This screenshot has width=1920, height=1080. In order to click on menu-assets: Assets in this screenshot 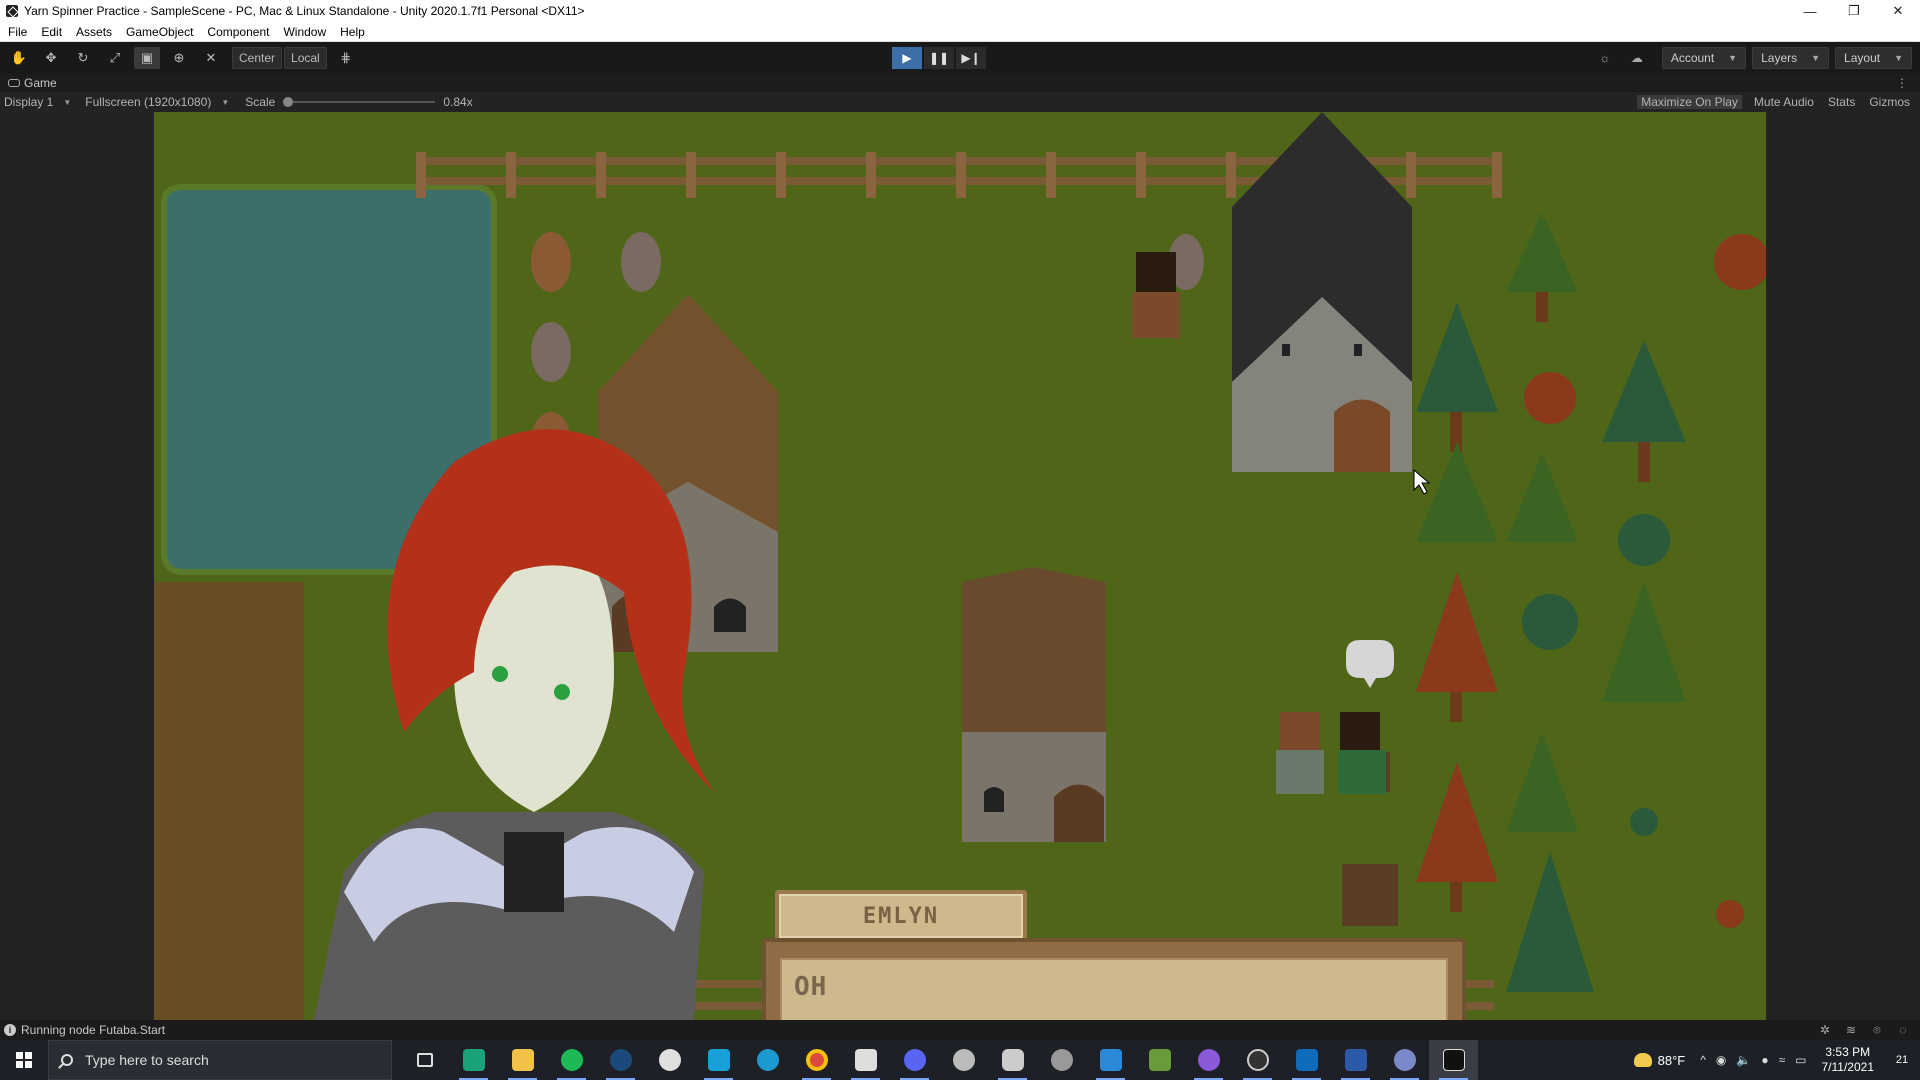, I will do `click(94, 32)`.